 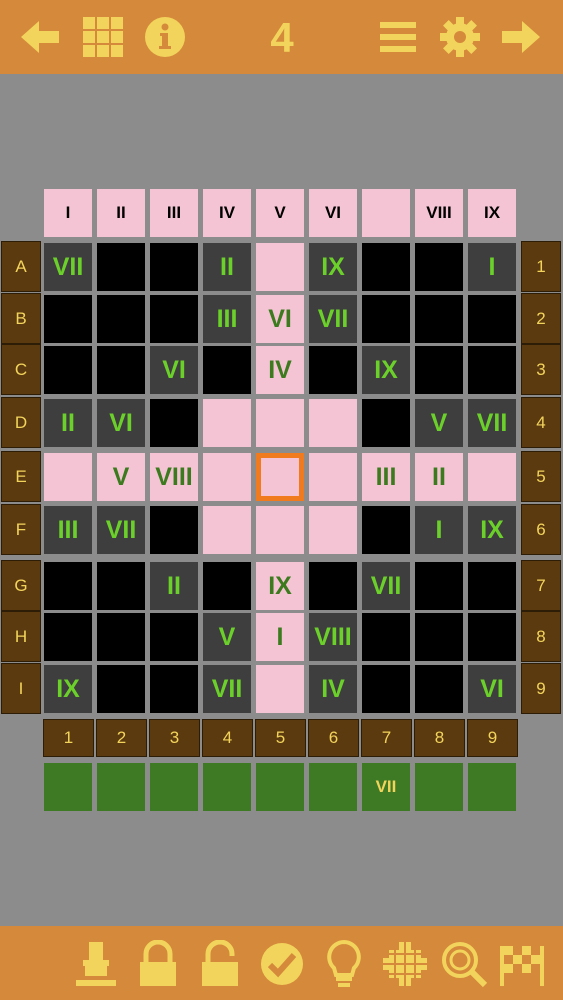 What do you see at coordinates (282, 964) in the screenshot?
I see `check-icon` at bounding box center [282, 964].